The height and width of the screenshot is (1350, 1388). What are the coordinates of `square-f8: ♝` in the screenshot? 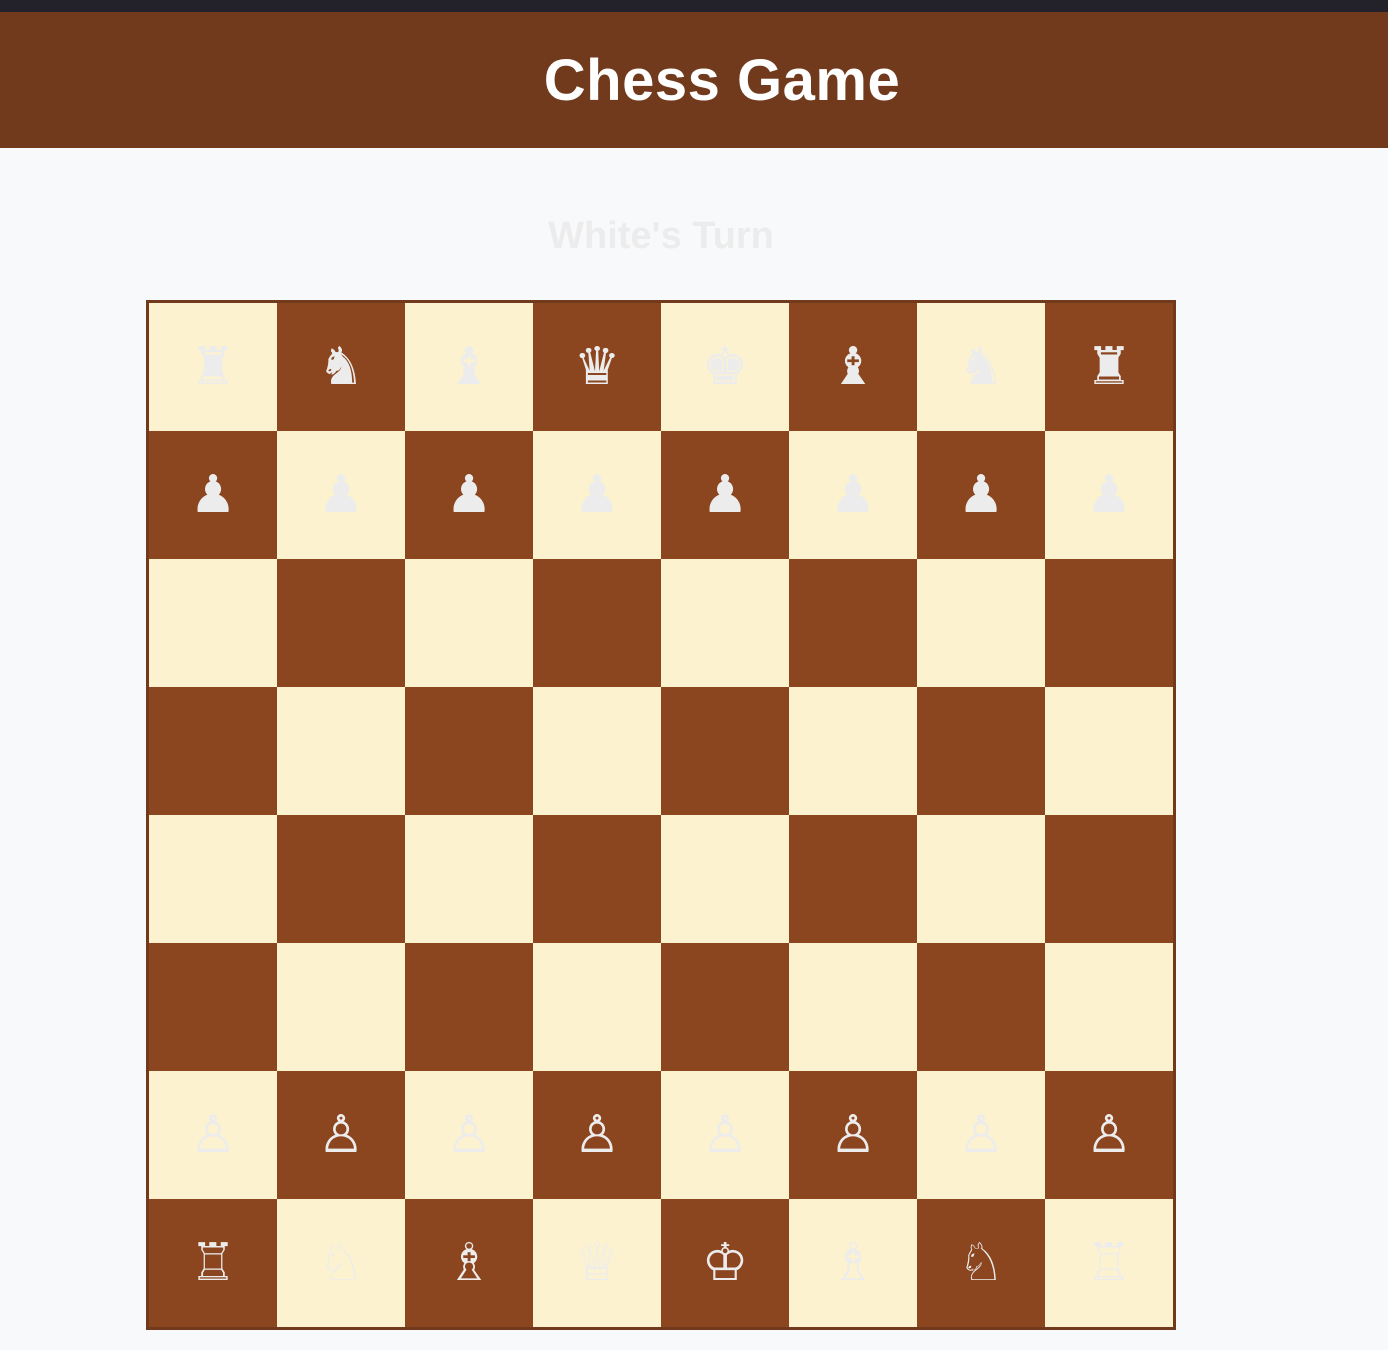 It's located at (853, 367).